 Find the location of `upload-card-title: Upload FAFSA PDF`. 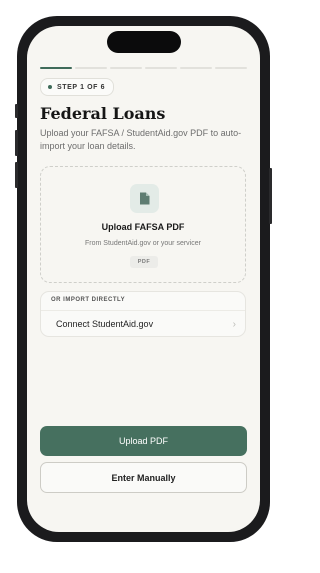

upload-card-title: Upload FAFSA PDF is located at coordinates (143, 227).